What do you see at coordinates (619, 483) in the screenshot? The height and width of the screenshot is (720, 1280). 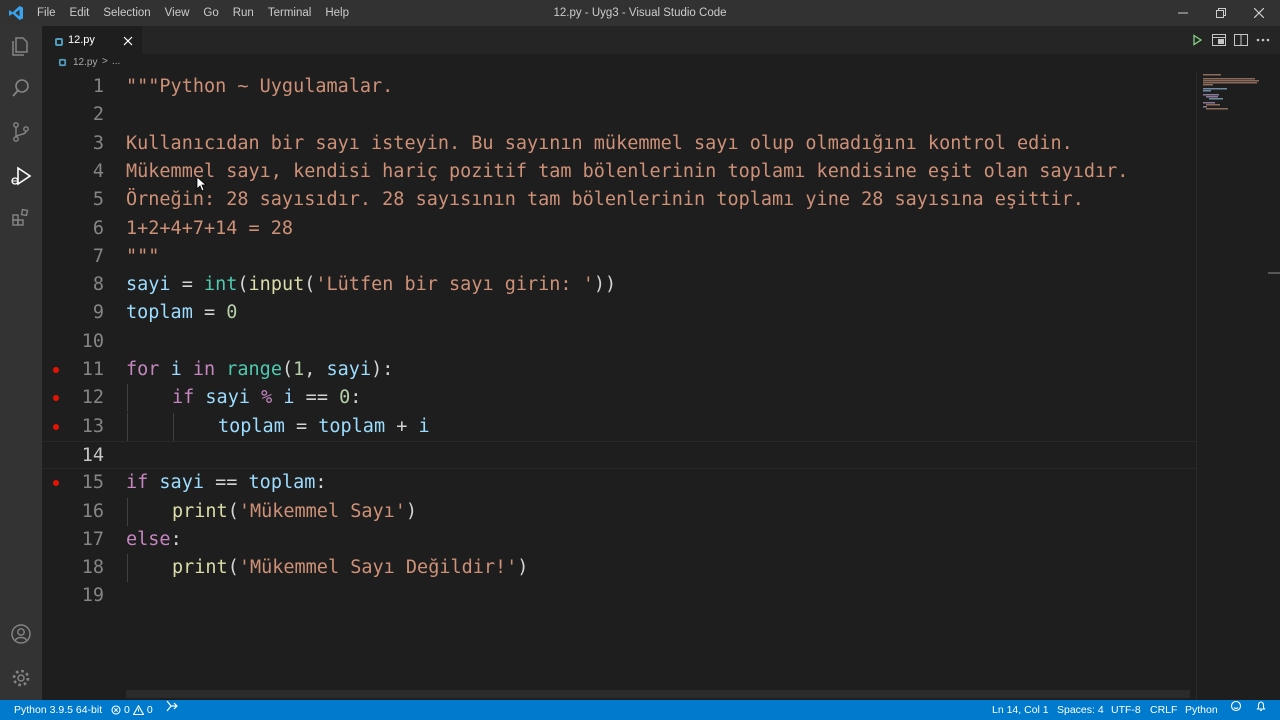 I see `code-line: 15 if sayi == toplam:` at bounding box center [619, 483].